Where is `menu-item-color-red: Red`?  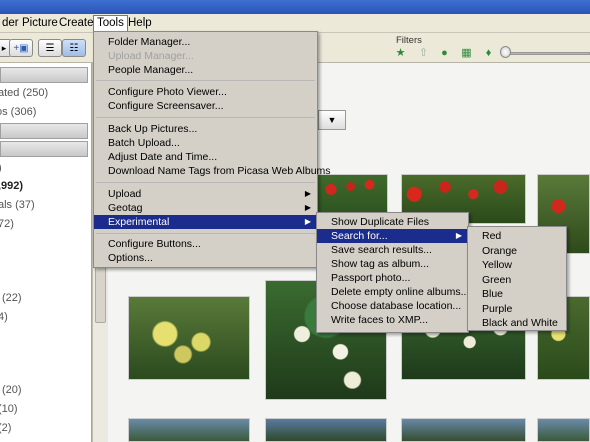
menu-item-color-red: Red is located at coordinates (517, 236).